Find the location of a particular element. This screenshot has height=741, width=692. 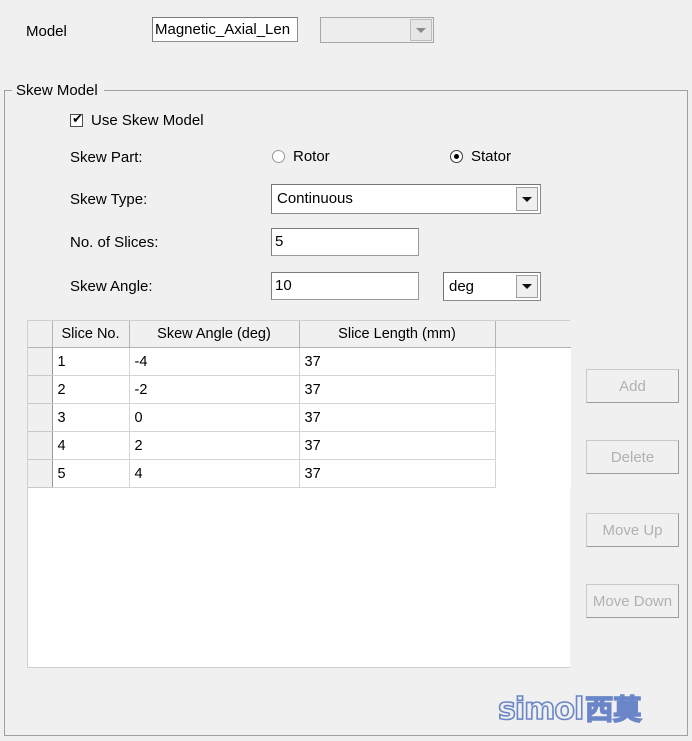

checkbox-checked-icon: ✔ is located at coordinates (76, 119).